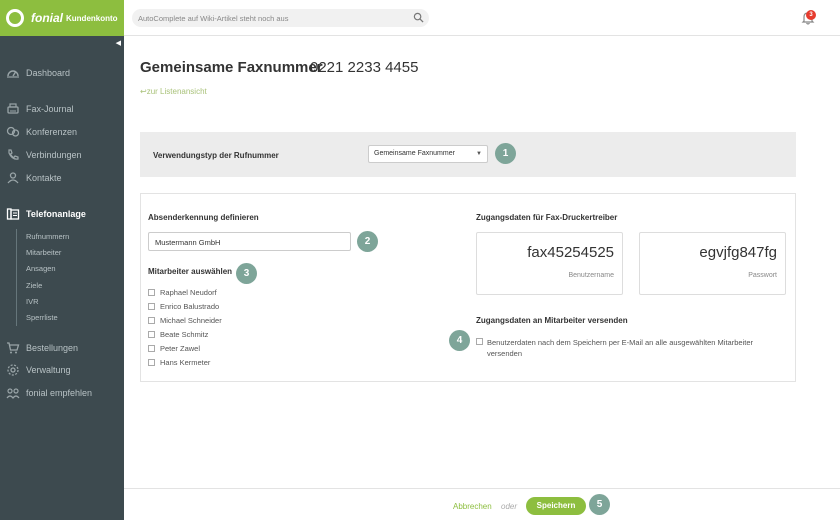  I want to click on step-badge-4: 4, so click(459, 340).